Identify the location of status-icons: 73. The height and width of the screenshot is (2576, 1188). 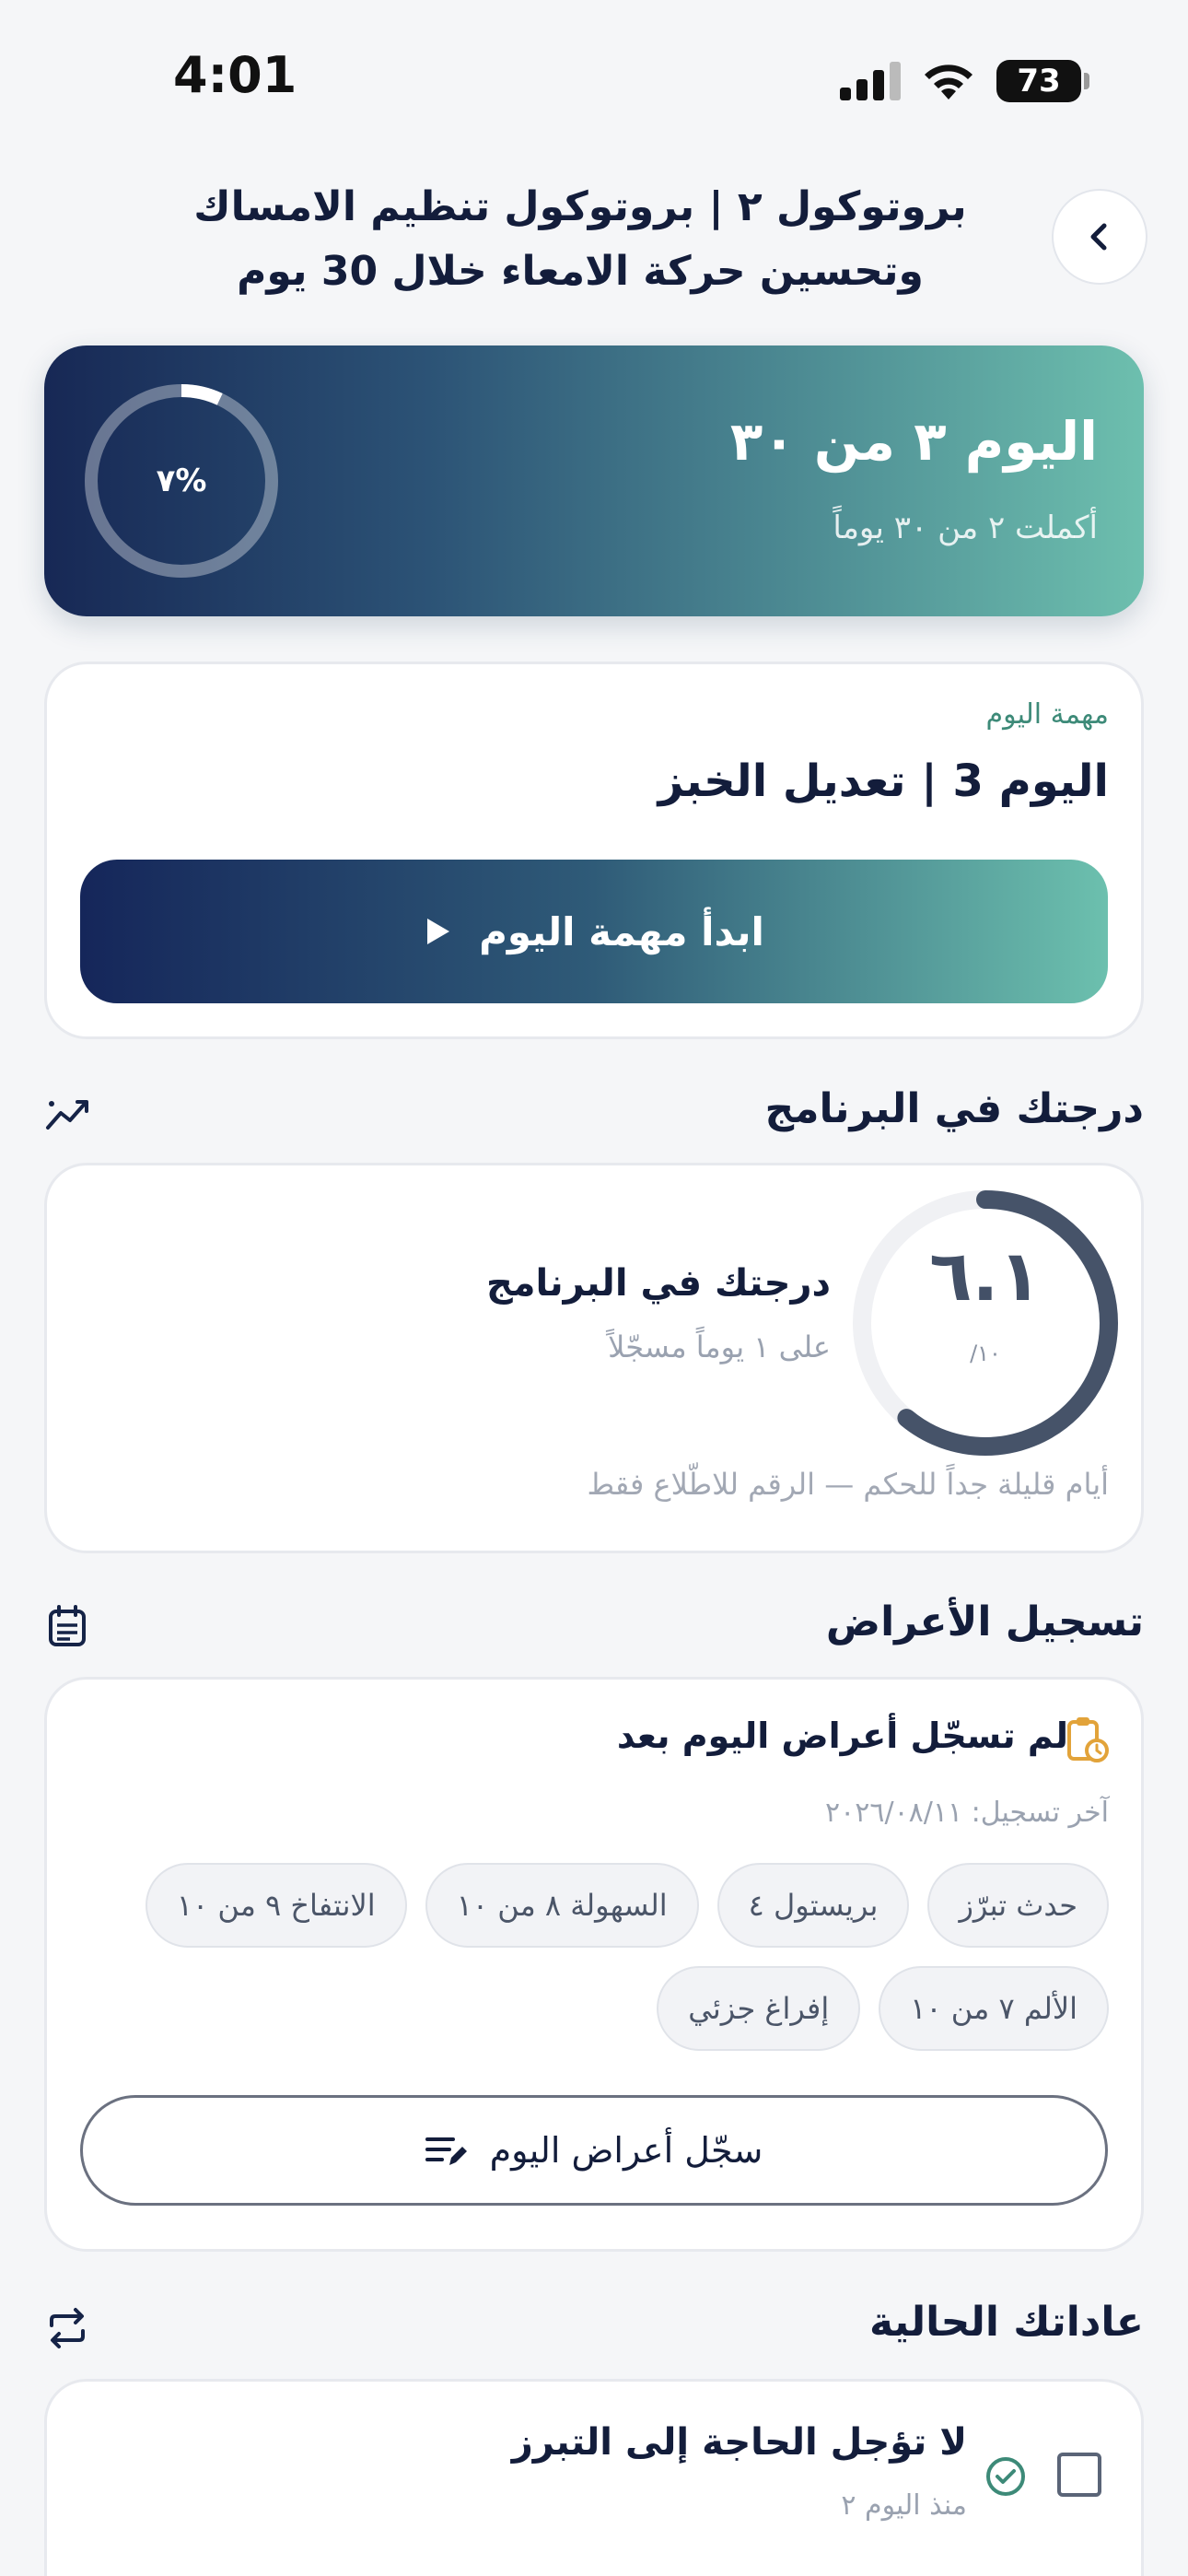
(964, 81).